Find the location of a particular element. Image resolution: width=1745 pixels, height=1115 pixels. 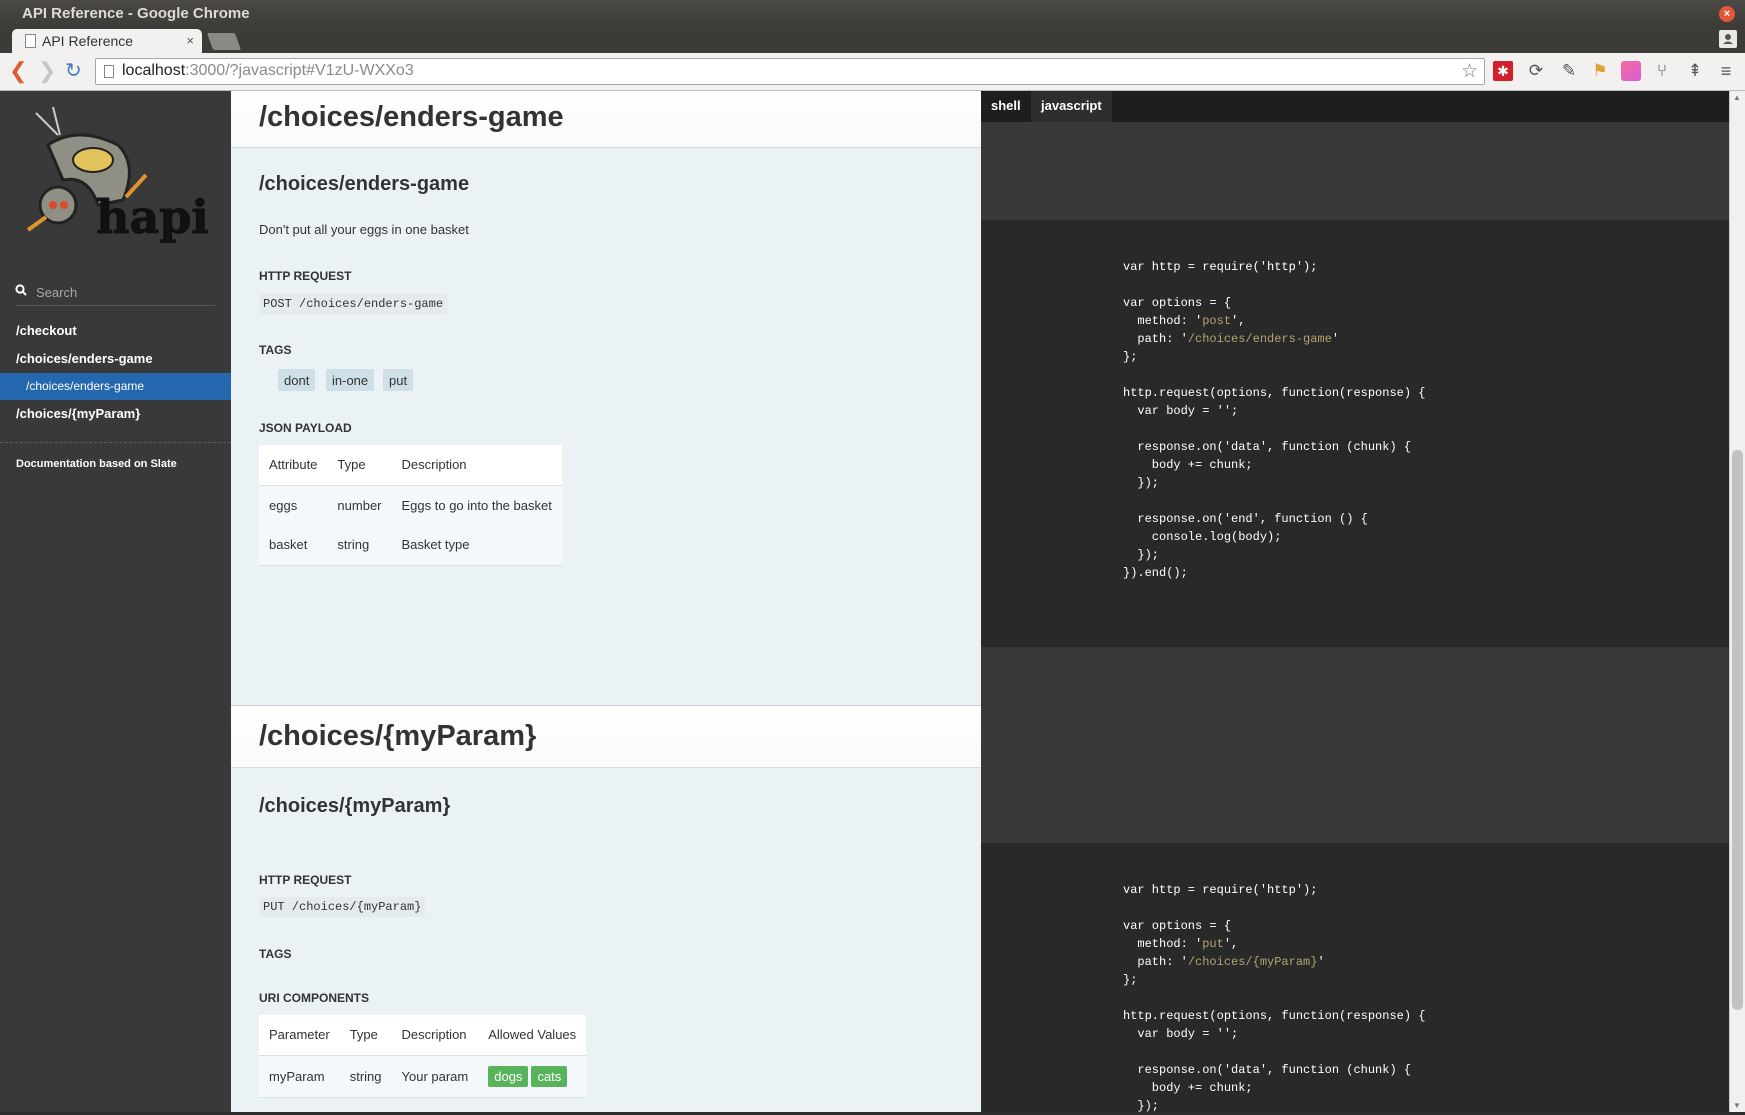

svg-text: hapi is located at coordinates (152, 217).